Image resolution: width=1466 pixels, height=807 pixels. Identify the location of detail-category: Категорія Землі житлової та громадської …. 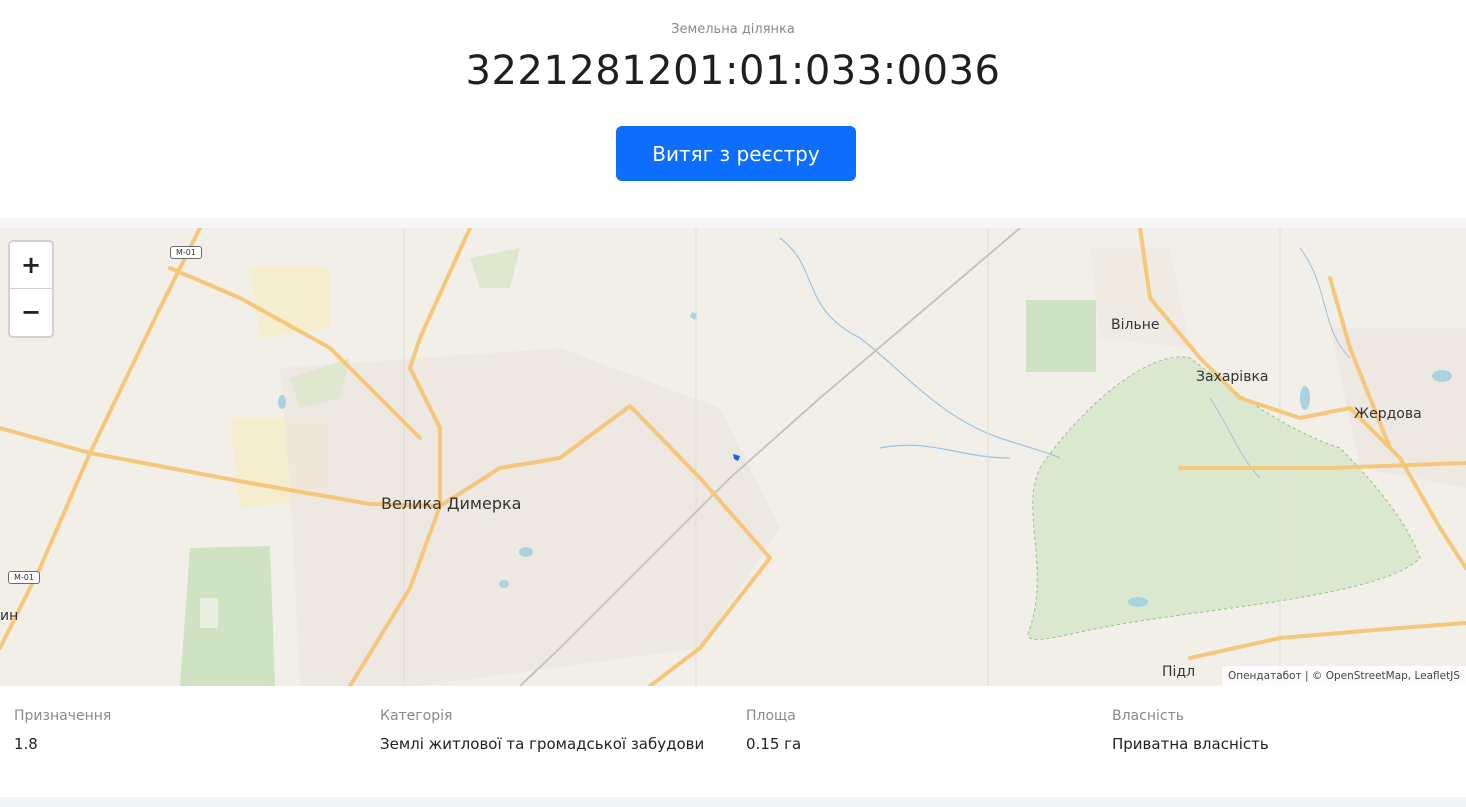
(542, 730).